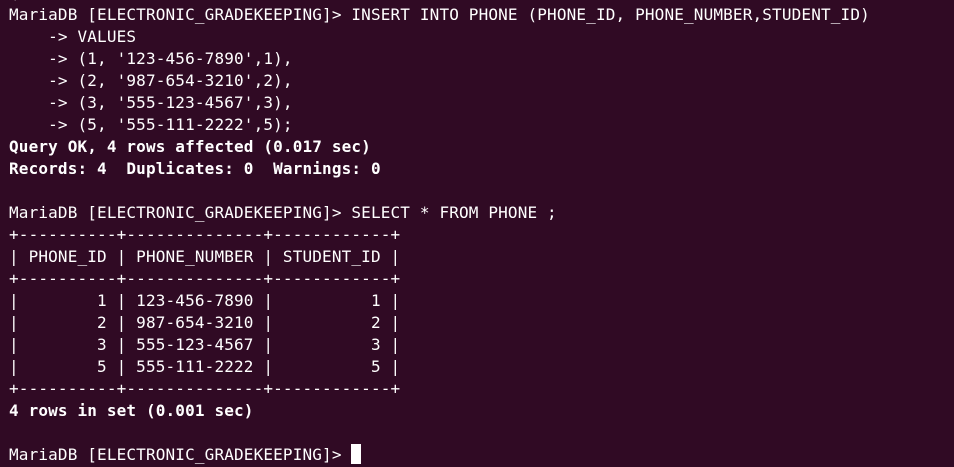 The height and width of the screenshot is (467, 954). Describe the element at coordinates (190, 146) in the screenshot. I see `query-result-line: Query OK, 4 rows affected (0.017 sec)` at that location.